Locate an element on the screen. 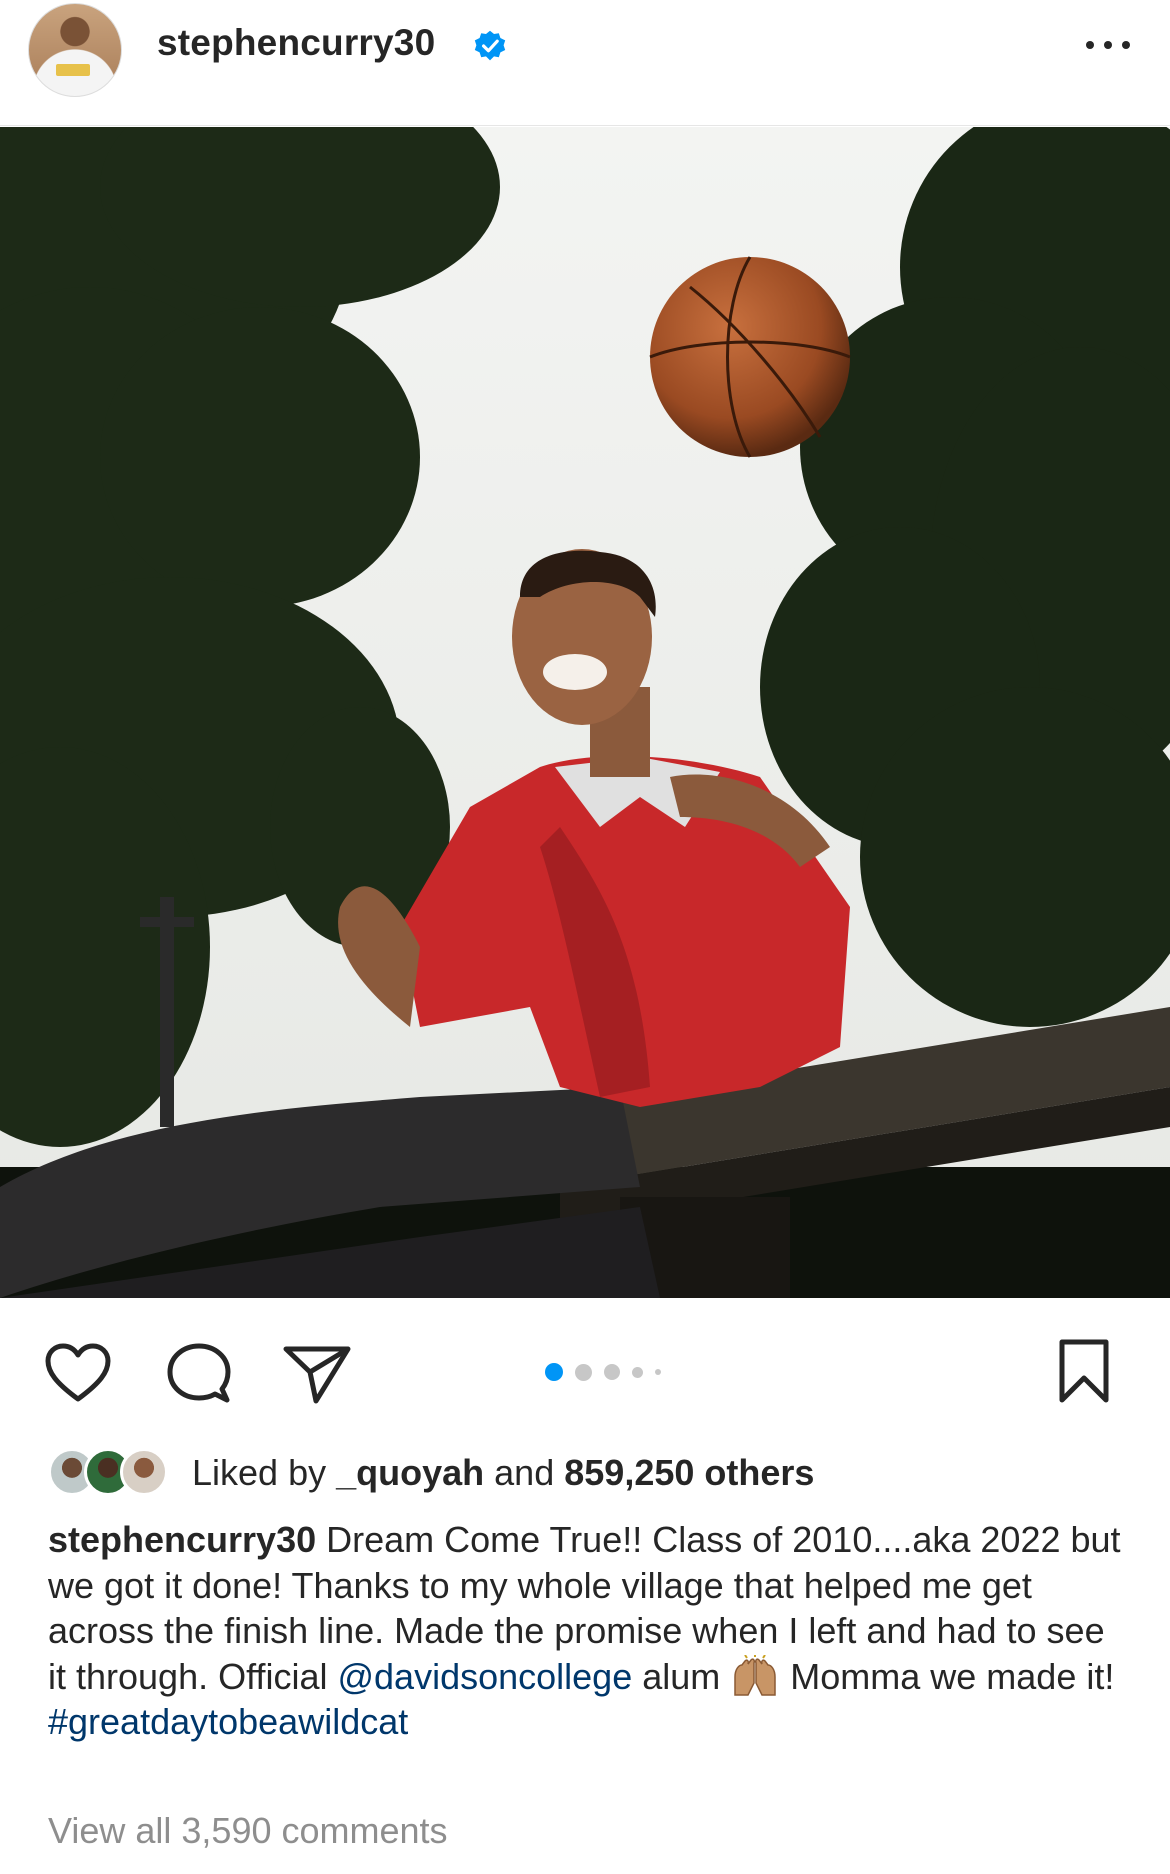 The height and width of the screenshot is (1874, 1170). liker-avatars is located at coordinates (118, 1473).